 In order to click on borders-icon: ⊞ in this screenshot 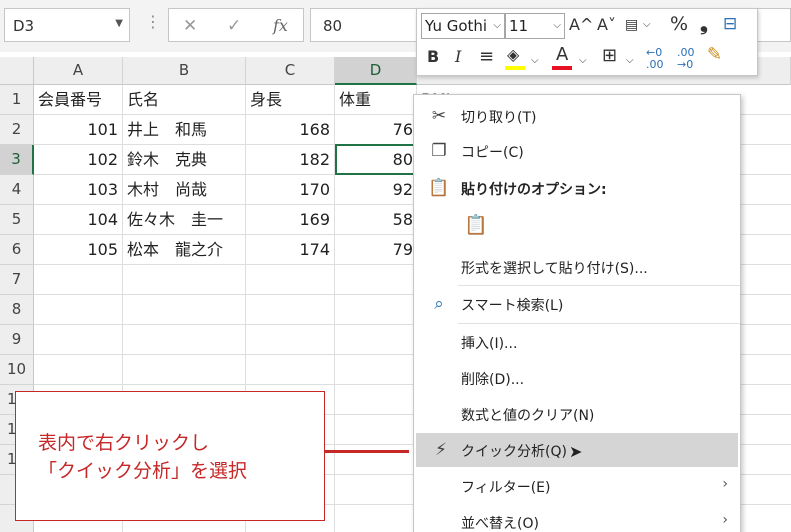, I will do `click(609, 56)`.